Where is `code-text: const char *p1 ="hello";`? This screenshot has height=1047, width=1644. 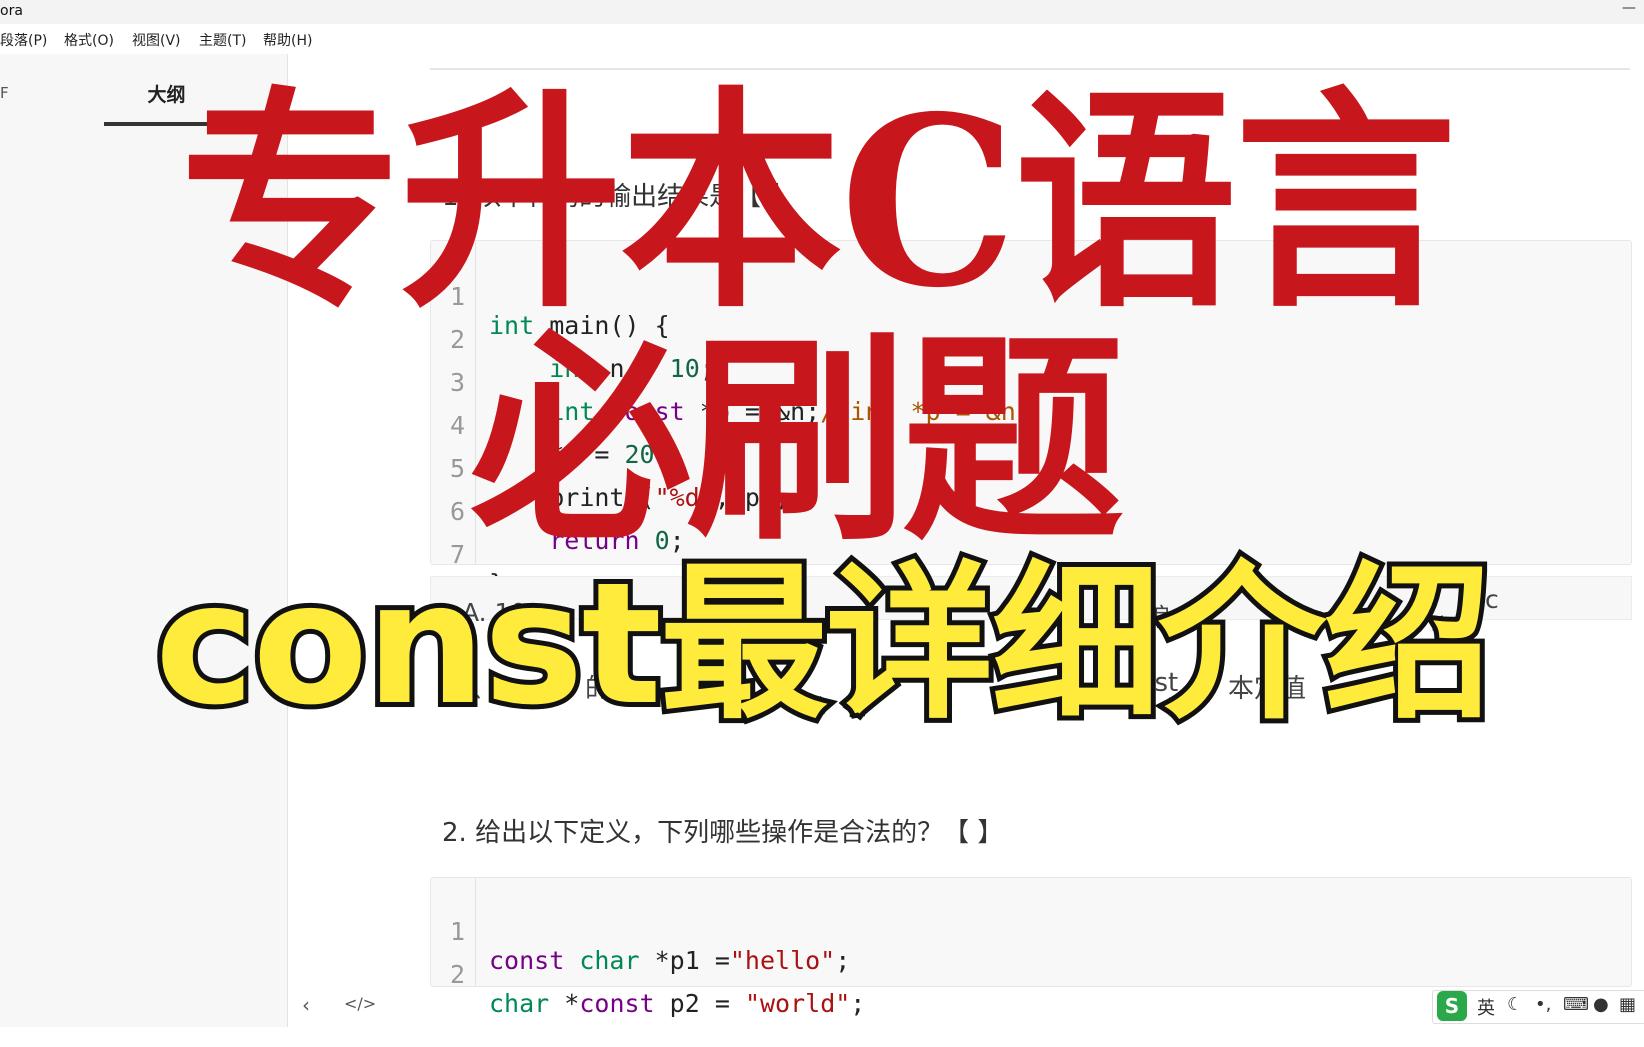 code-text: const char *p1 ="hello"; is located at coordinates (670, 960).